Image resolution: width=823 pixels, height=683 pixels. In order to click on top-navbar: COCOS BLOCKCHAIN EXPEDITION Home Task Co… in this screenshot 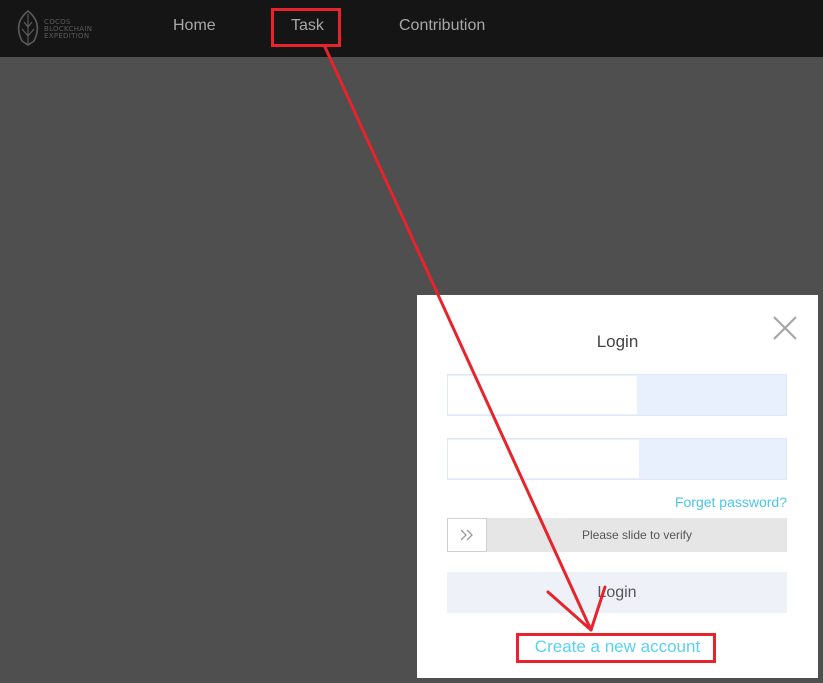, I will do `click(411, 28)`.